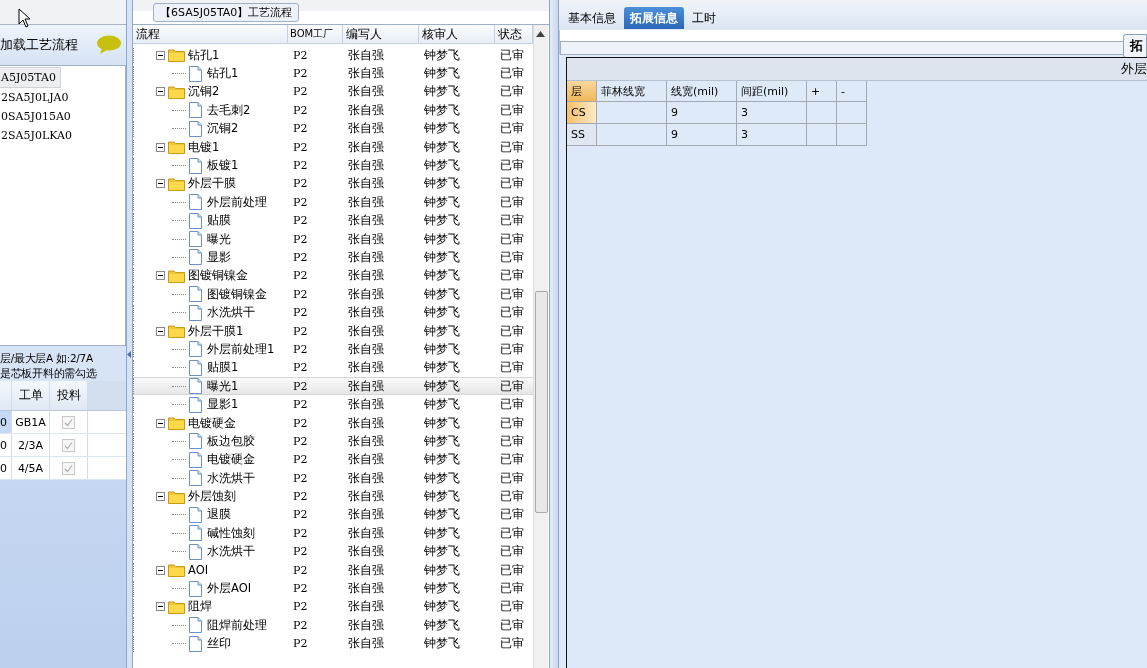  I want to click on table-row: 阻焊前处理 P2 张自强 钟梦飞 已审, so click(333, 625).